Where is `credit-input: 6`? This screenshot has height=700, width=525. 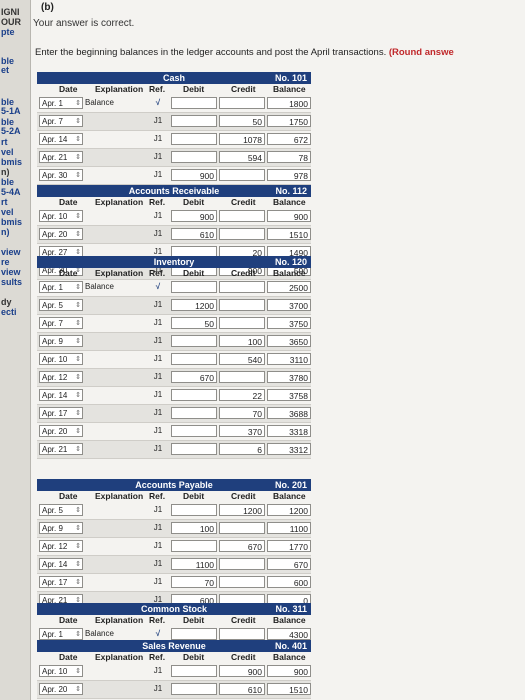 credit-input: 6 is located at coordinates (242, 449).